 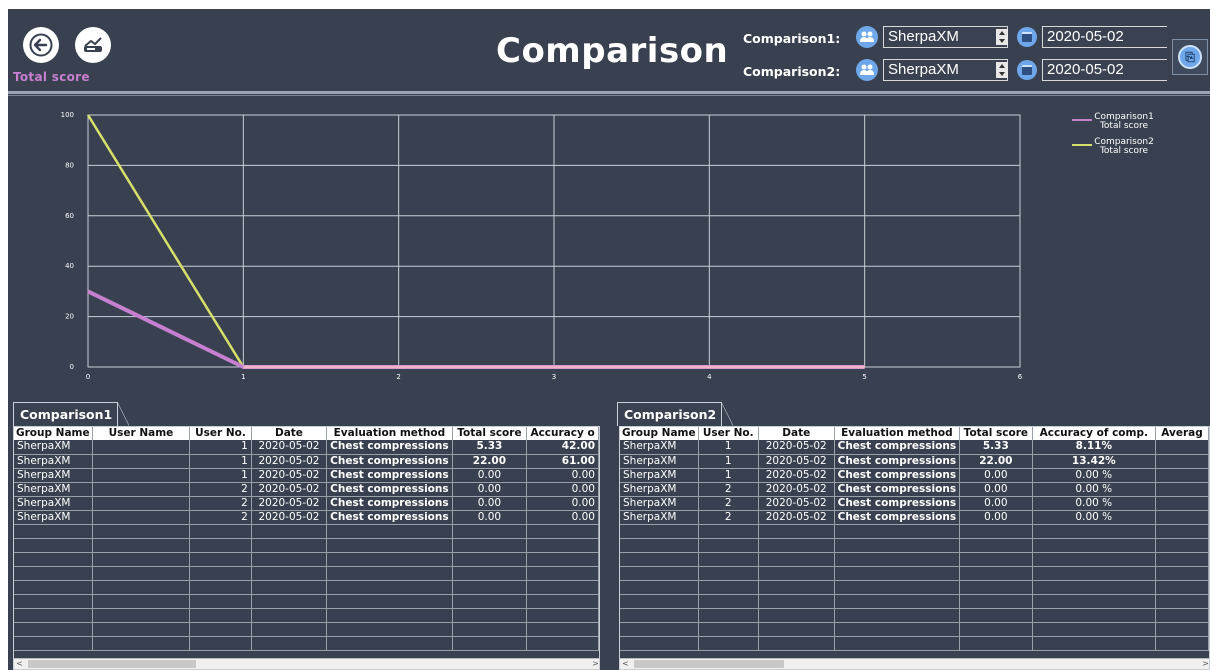 What do you see at coordinates (389, 475) in the screenshot?
I see `table-cell: Chest compressions` at bounding box center [389, 475].